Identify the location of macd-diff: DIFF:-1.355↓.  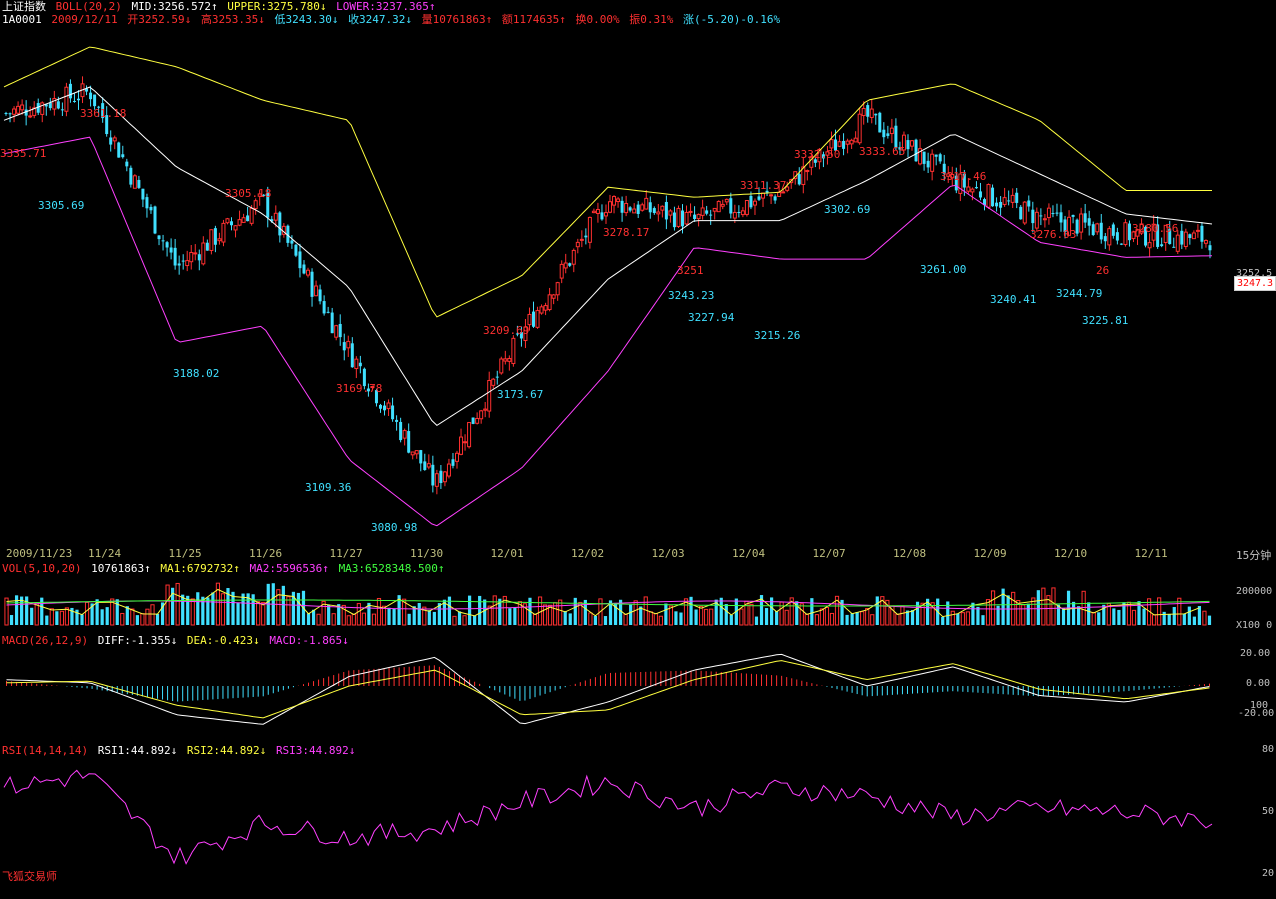
(137, 640).